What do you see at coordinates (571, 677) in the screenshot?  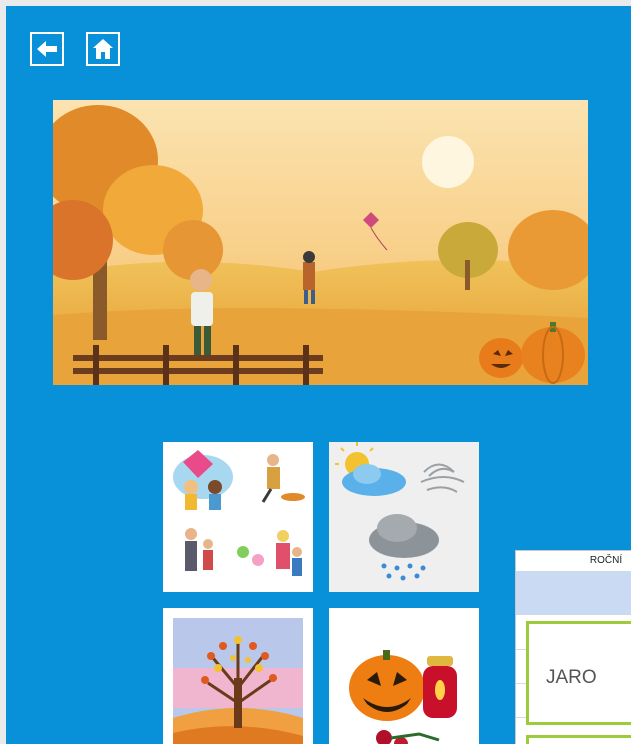 I see `season-spring-label: JARO` at bounding box center [571, 677].